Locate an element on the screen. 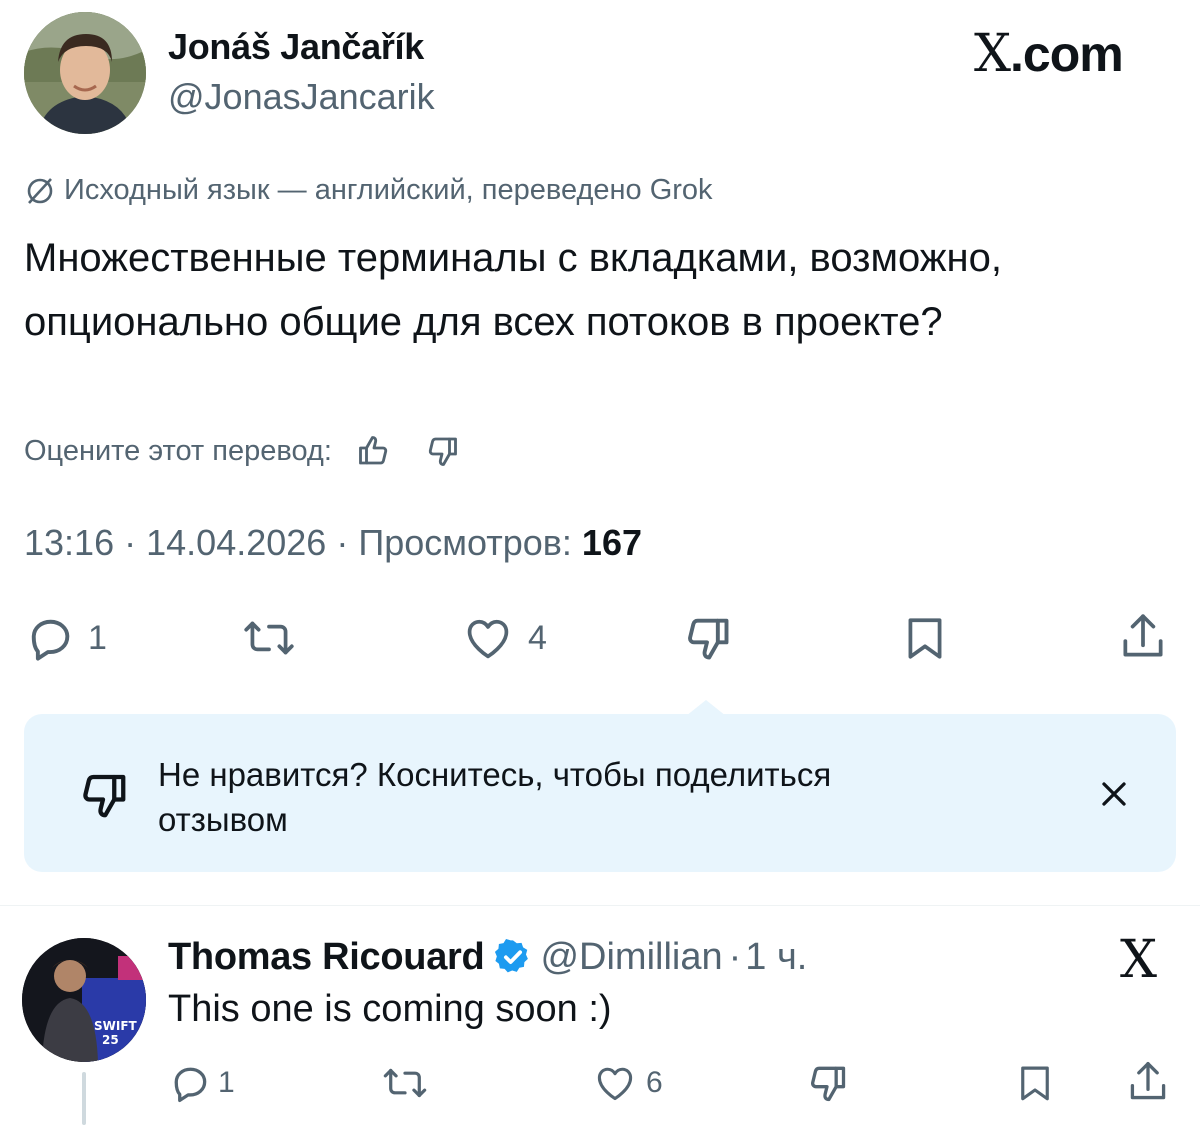  repost-button is located at coordinates (269, 638).